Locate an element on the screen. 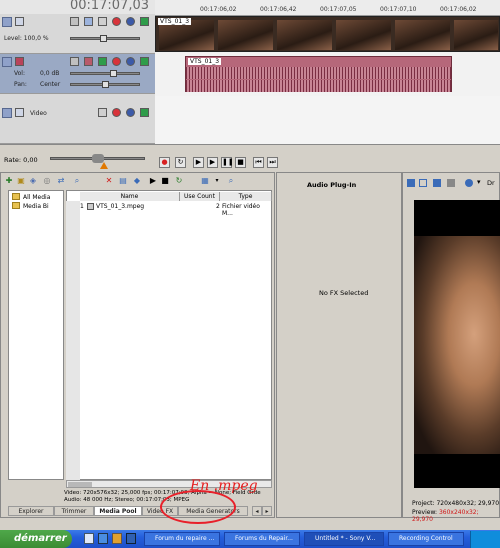 This screenshot has height=548, width=500. taskbar-item: Recording Control is located at coordinates (426, 539).